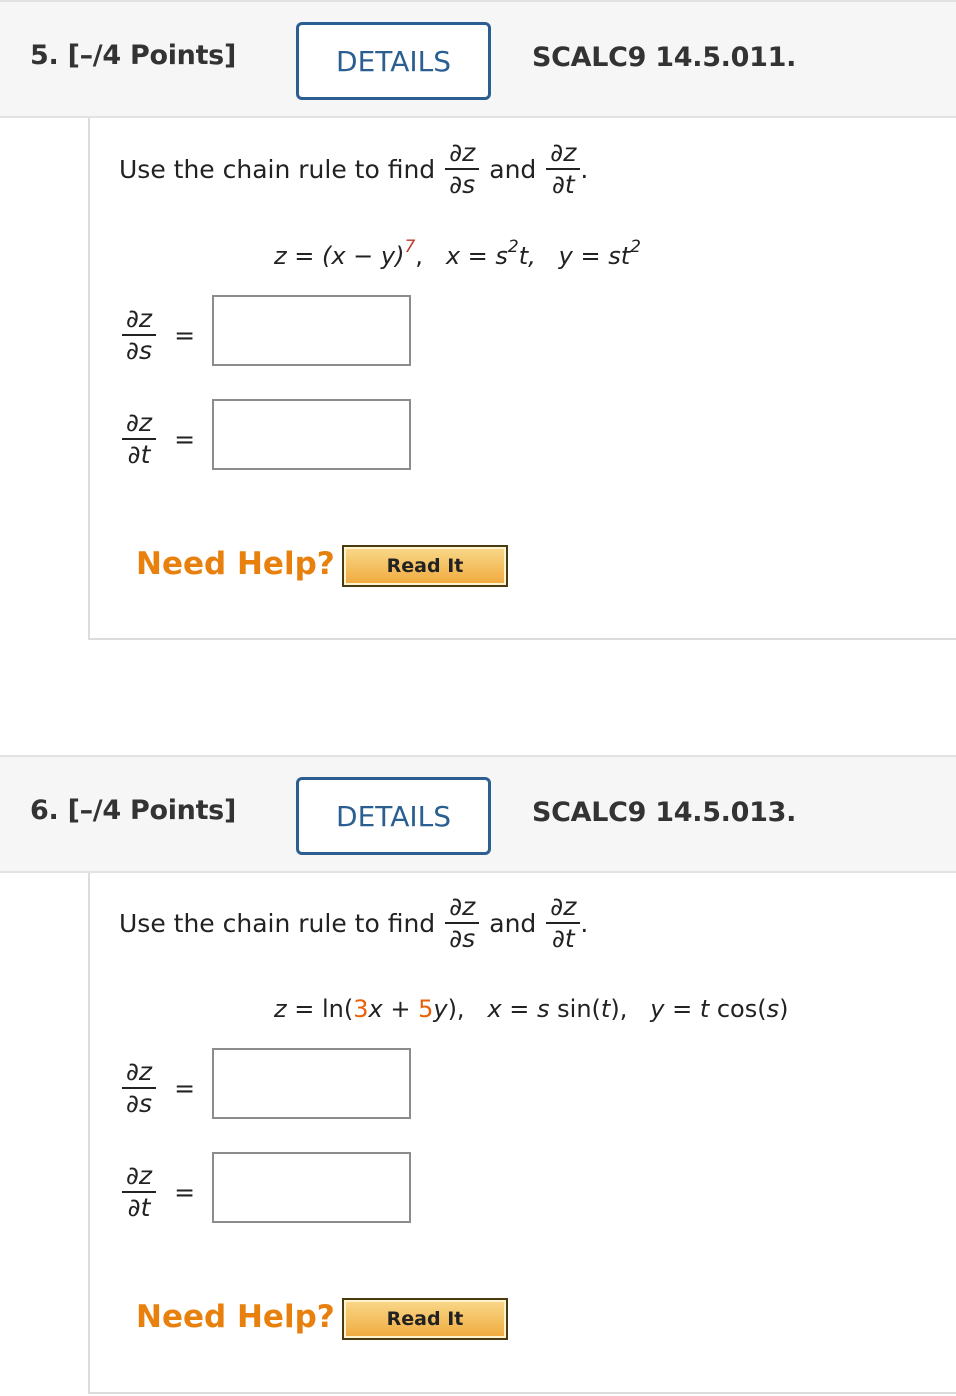 The image size is (956, 1396). I want to click on question-code: SCALC9 14.5.013., so click(664, 812).